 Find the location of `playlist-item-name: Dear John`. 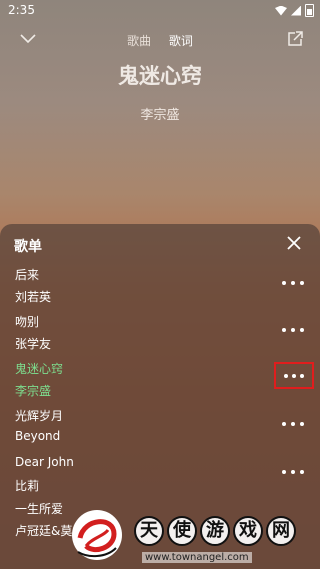

playlist-item-name: Dear John is located at coordinates (44, 462).